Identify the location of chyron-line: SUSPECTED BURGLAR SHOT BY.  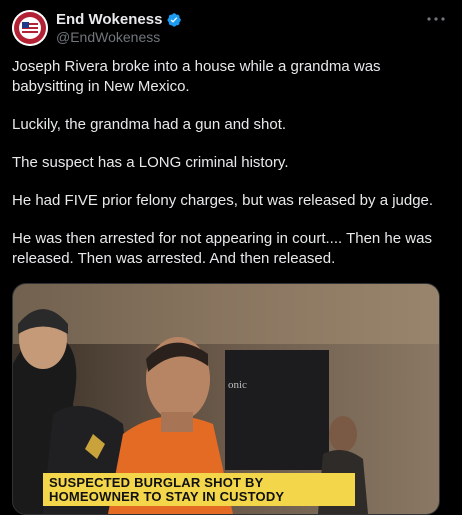
(156, 482).